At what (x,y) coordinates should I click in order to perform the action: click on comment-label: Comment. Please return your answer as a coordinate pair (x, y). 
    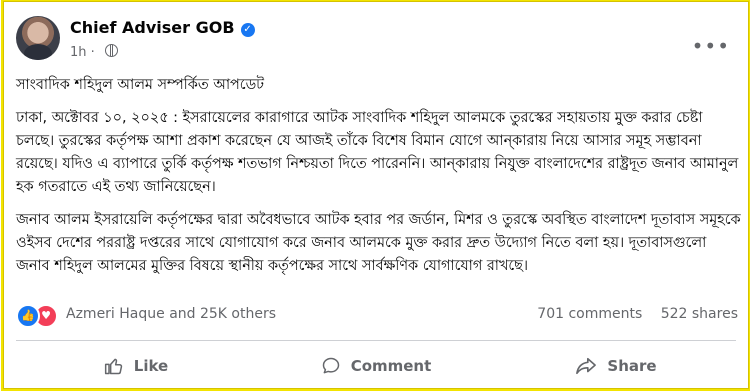
    Looking at the image, I should click on (391, 366).